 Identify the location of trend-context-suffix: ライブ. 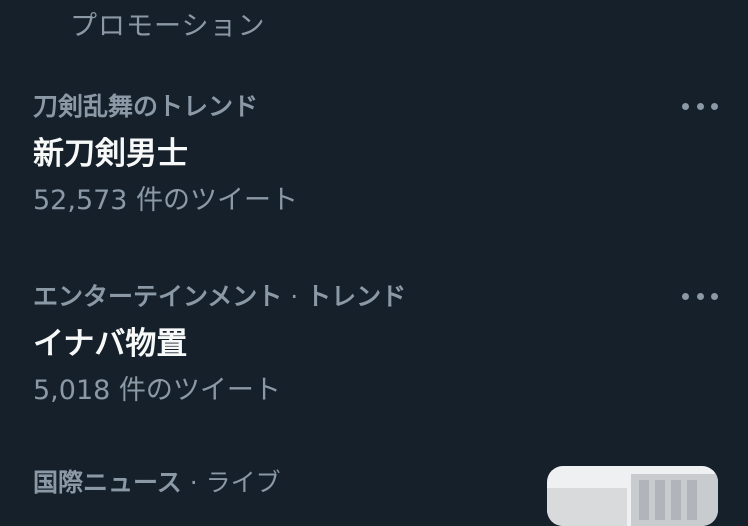
(243, 482).